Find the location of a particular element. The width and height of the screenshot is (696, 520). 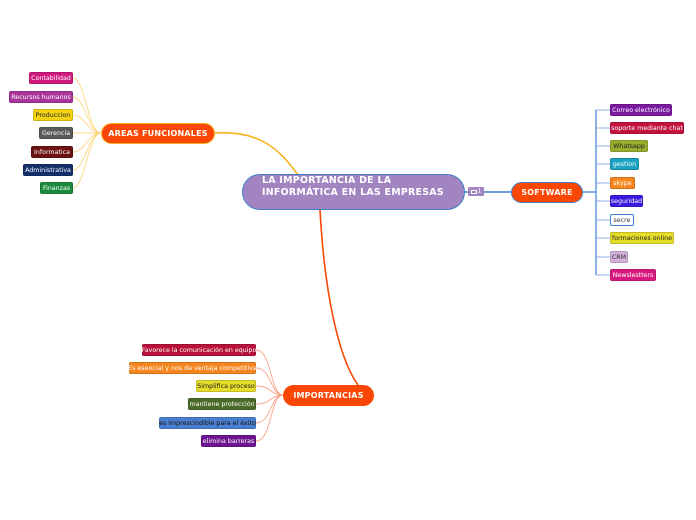

importancias-item: mantiene protección is located at coordinates (222, 404).